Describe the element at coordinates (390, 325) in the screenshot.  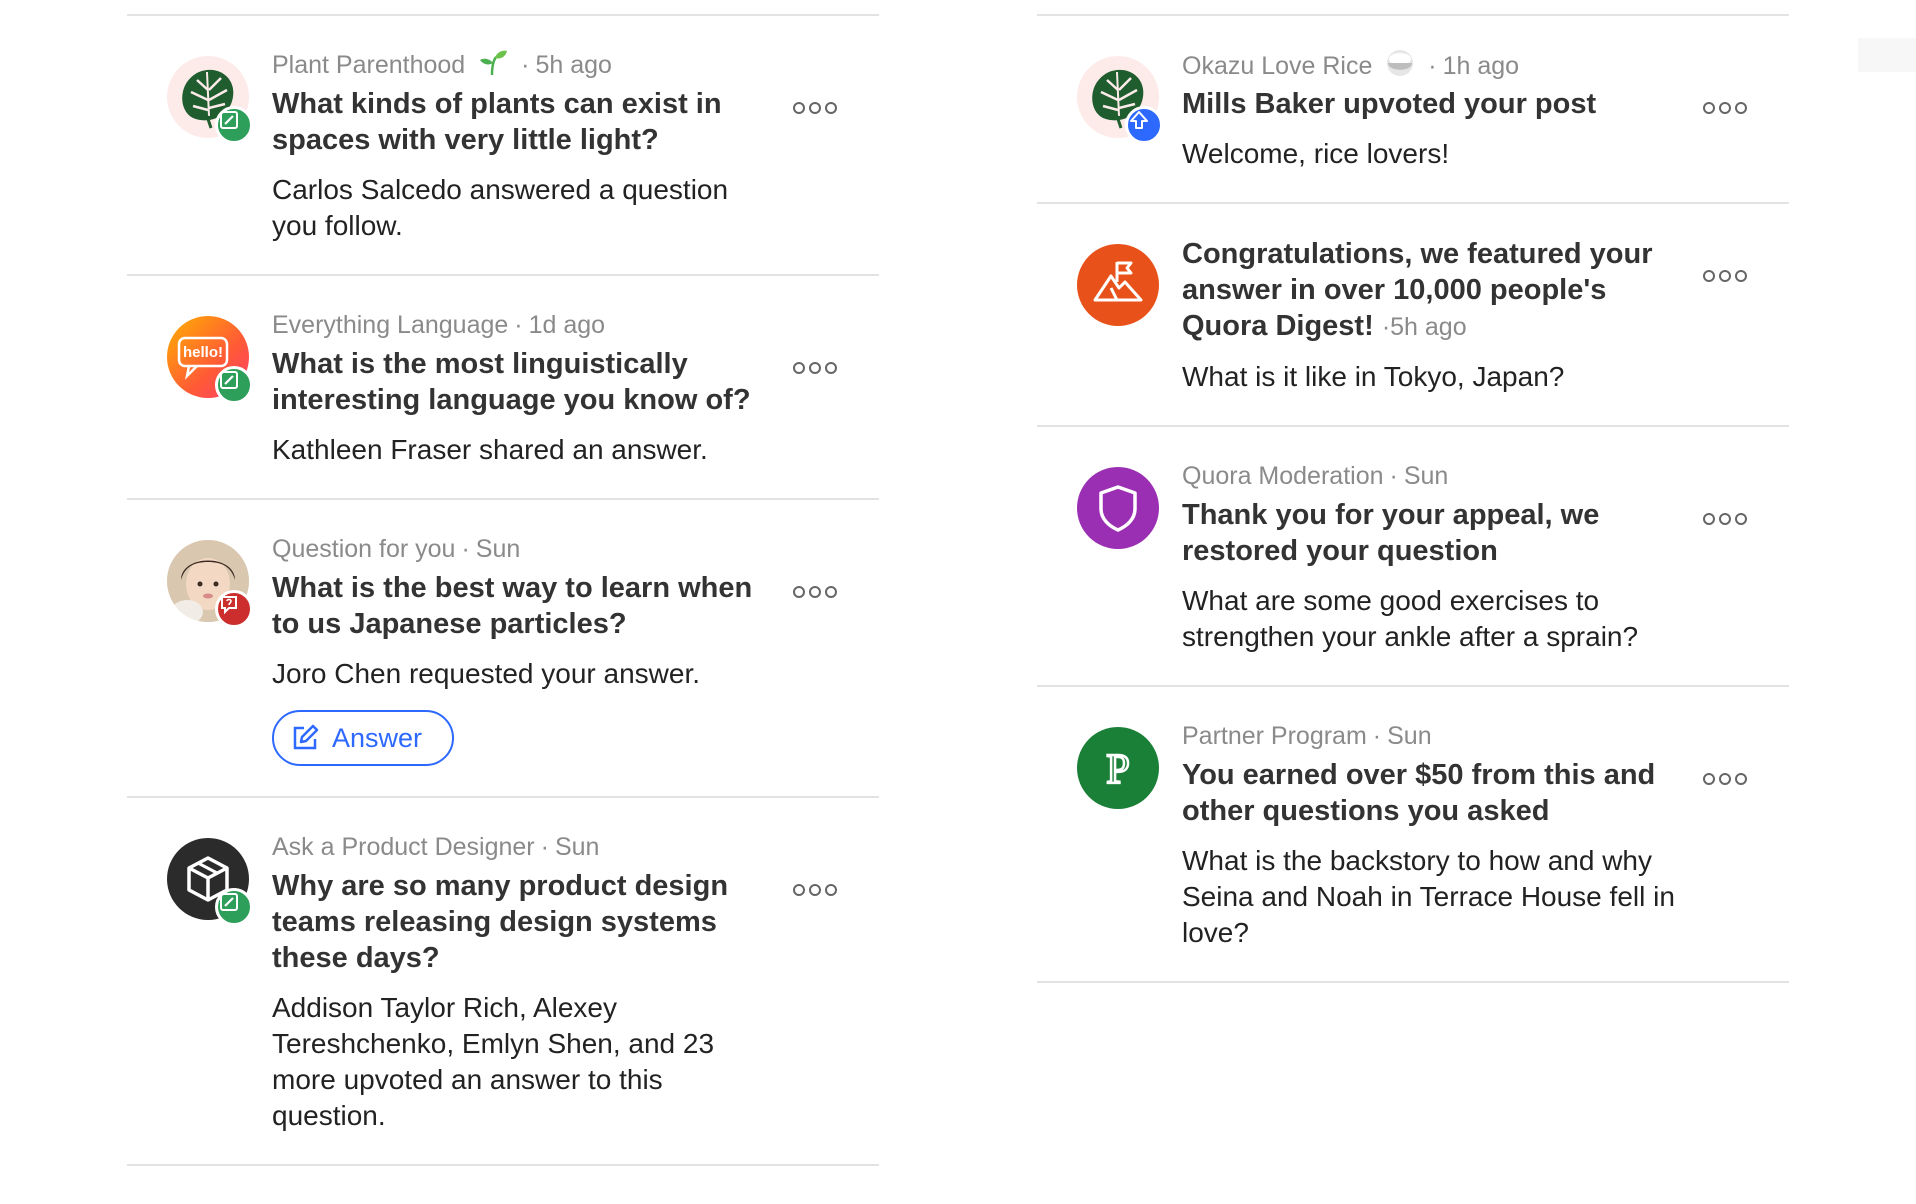
I see `space-name: Everything Language` at that location.